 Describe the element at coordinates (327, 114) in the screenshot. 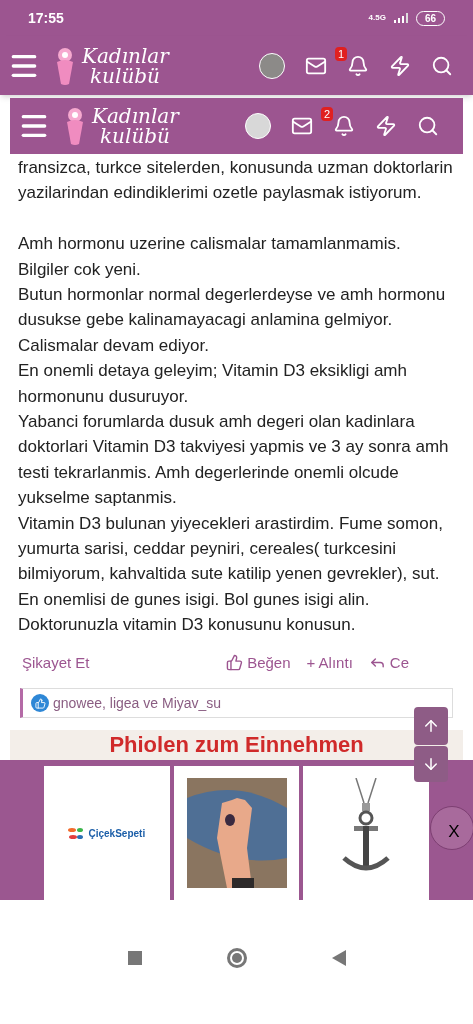

I see `notification-badge: 2` at that location.